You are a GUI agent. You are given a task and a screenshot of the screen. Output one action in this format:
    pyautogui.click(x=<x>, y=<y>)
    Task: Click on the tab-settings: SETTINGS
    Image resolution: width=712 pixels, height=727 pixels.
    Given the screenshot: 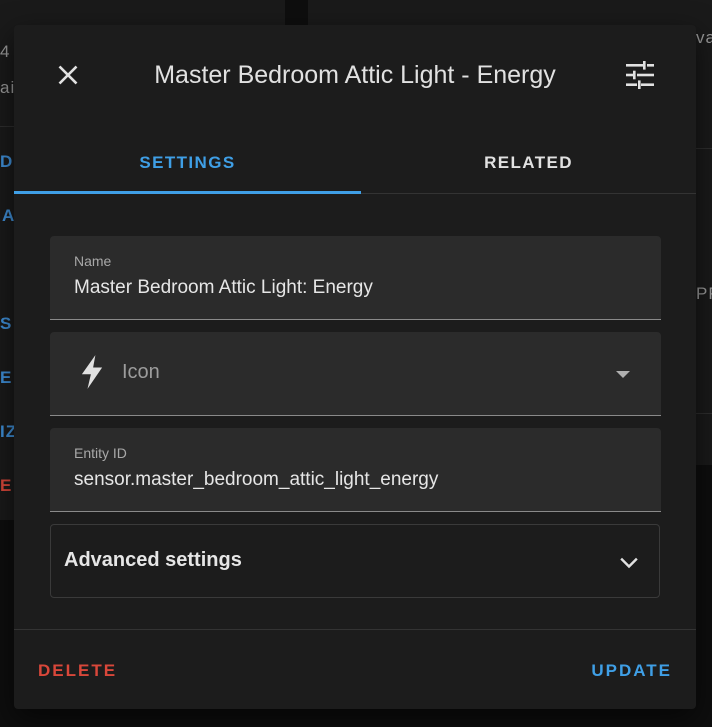 What is the action you would take?
    pyautogui.click(x=187, y=163)
    